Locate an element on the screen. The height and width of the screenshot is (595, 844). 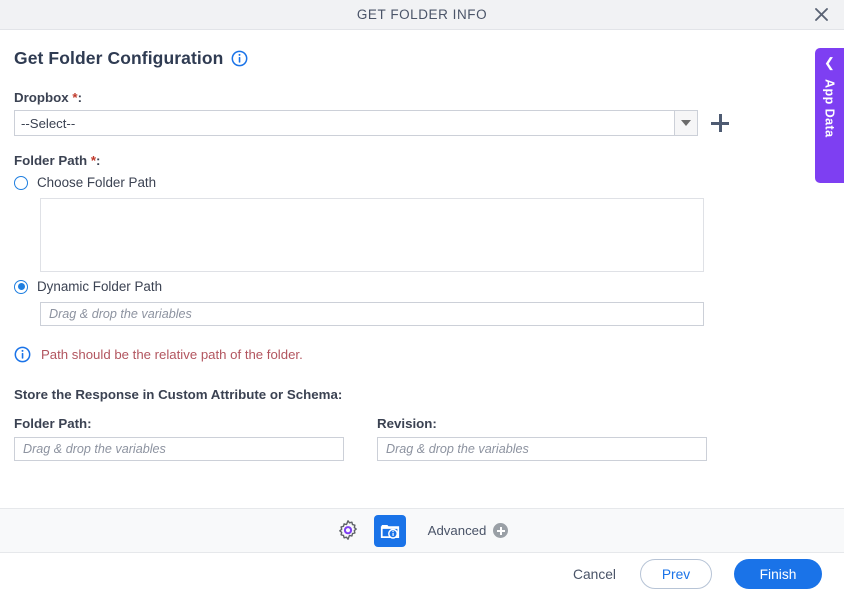
folder-info-icon is located at coordinates (389, 531).